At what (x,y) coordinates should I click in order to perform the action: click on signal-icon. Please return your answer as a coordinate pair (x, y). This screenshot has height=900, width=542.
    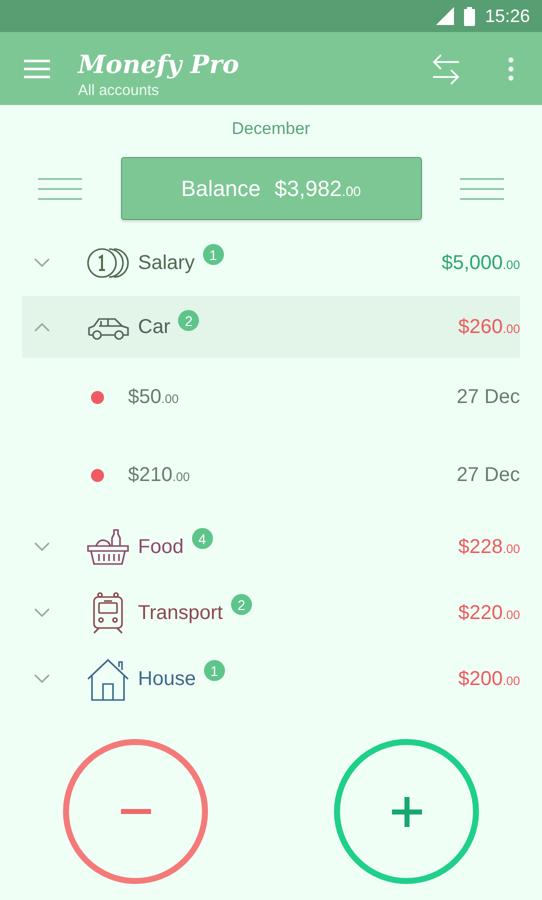
    Looking at the image, I should click on (445, 16).